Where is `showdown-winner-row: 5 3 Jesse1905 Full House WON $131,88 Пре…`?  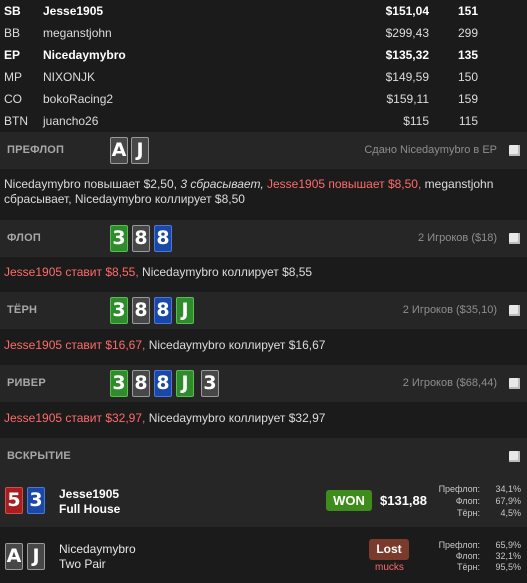 showdown-winner-row: 5 3 Jesse1905 Full House WON $131,88 Пре… is located at coordinates (263, 501).